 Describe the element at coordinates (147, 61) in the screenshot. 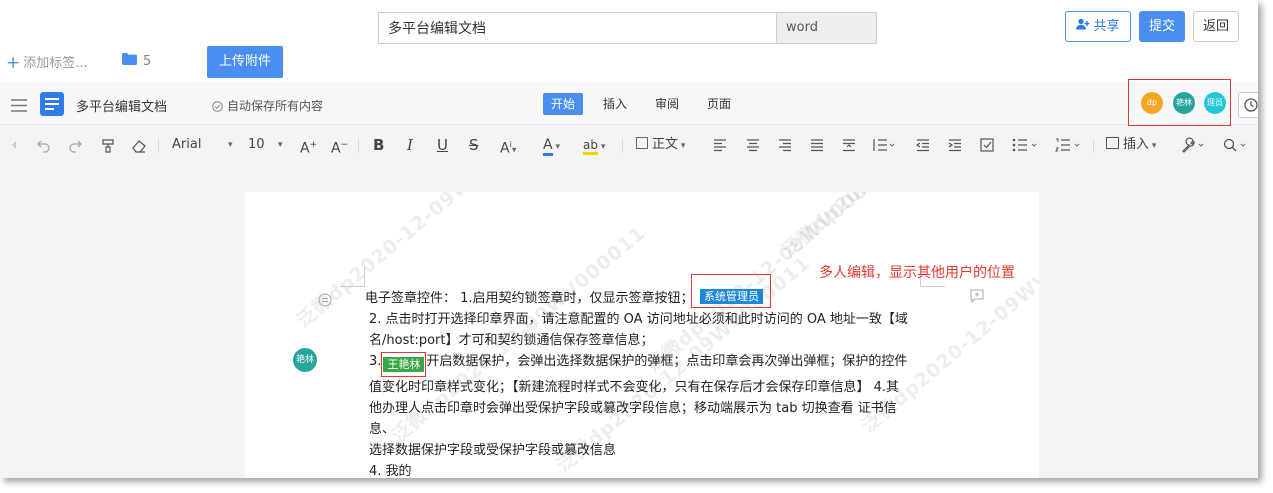

I see `folder-count: 5` at that location.